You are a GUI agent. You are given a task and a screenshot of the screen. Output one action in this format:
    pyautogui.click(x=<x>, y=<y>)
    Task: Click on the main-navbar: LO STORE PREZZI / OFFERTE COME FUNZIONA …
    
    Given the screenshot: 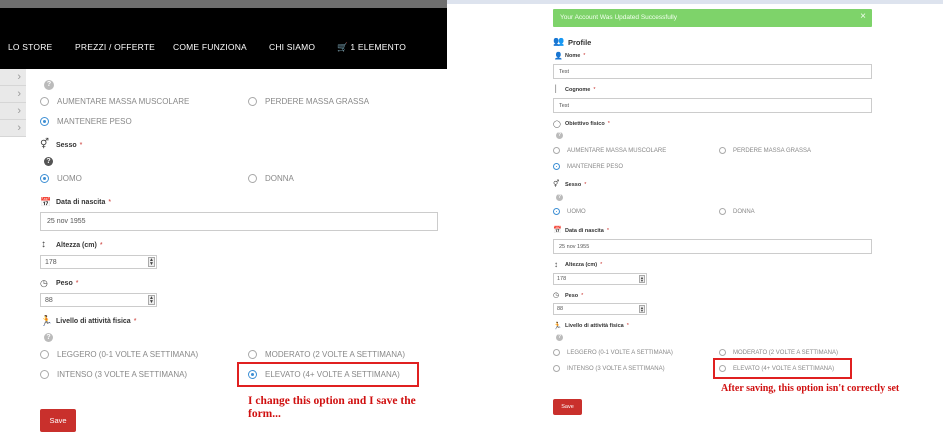 What is the action you would take?
    pyautogui.click(x=223, y=38)
    